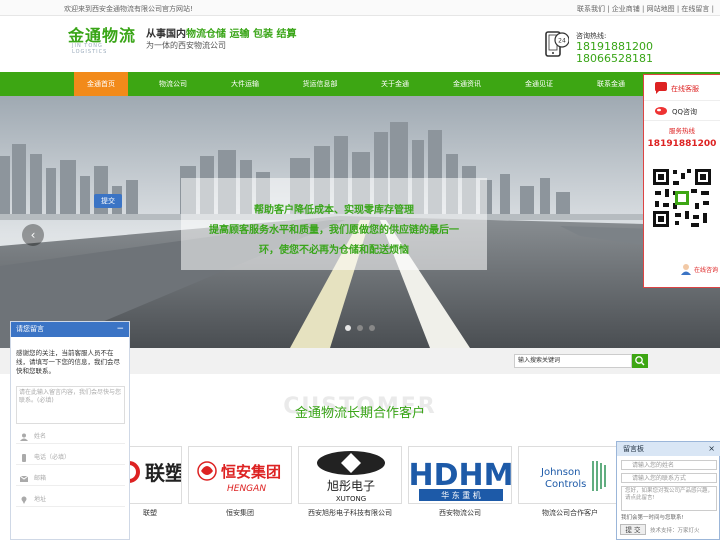 The width and height of the screenshot is (720, 540). What do you see at coordinates (40, 499) in the screenshot?
I see `chat-address-placeholder: 地址` at bounding box center [40, 499].